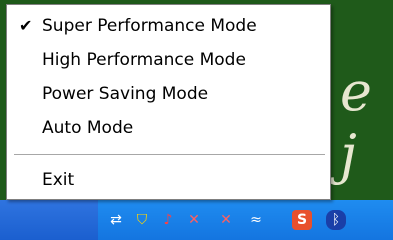 This screenshot has width=393, height=240. Describe the element at coordinates (26, 25) in the screenshot. I see `checkmark-icon: ✔` at that location.